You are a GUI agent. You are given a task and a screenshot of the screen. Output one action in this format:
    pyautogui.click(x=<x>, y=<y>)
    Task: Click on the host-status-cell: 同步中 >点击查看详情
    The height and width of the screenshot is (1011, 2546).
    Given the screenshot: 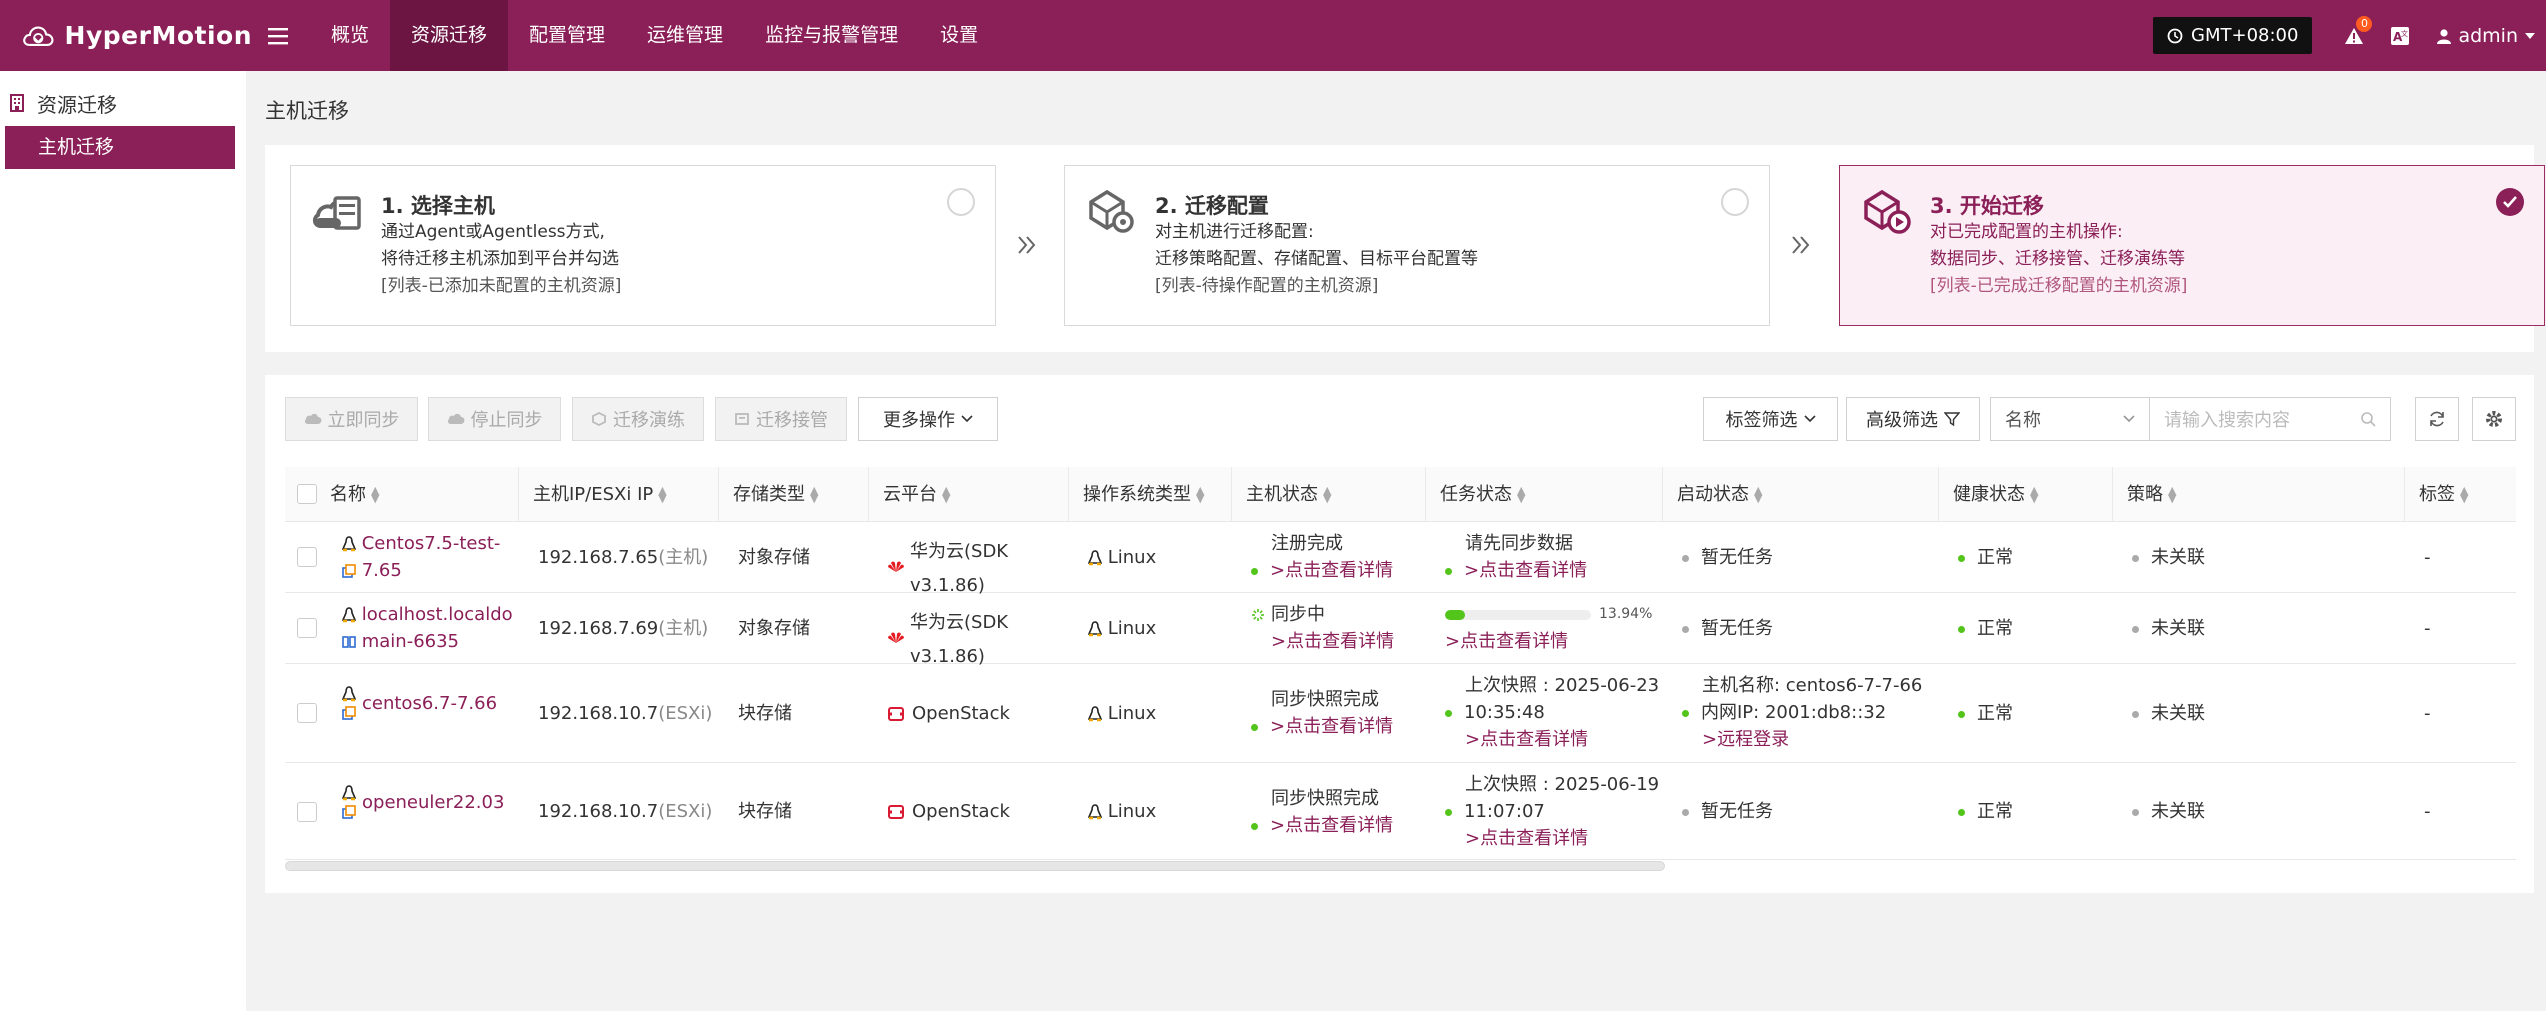 What is the action you would take?
    pyautogui.click(x=1322, y=628)
    